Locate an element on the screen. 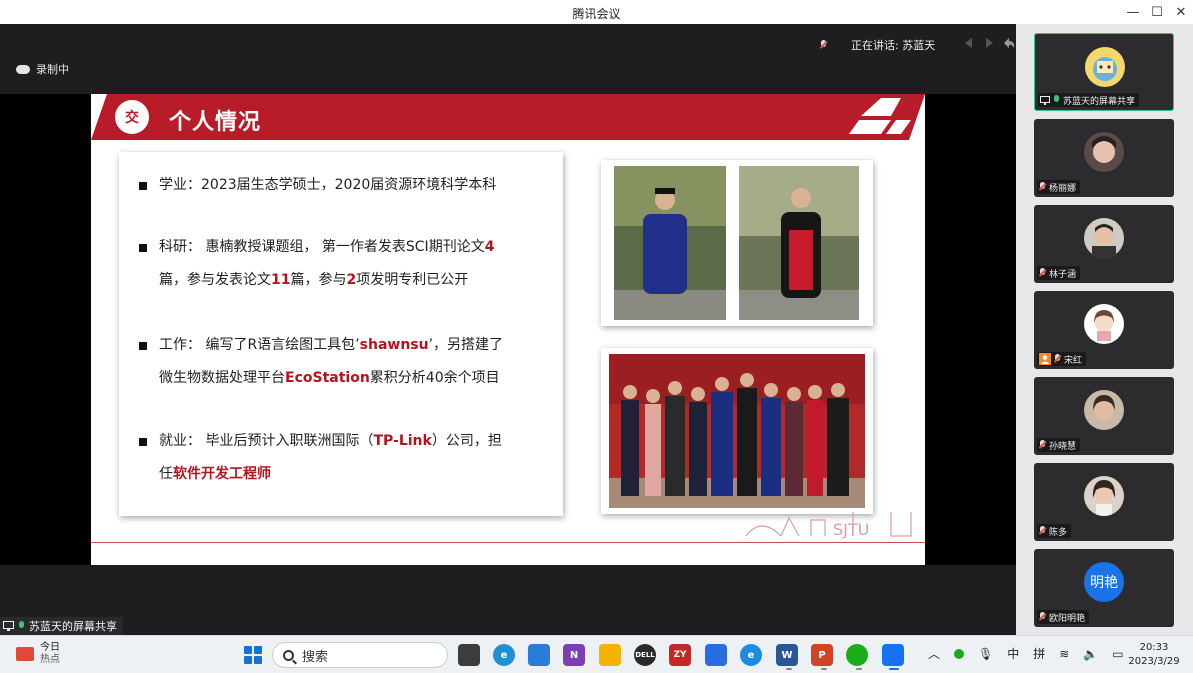 The width and height of the screenshot is (1193, 673). graduation-portrait-image is located at coordinates (736, 243).